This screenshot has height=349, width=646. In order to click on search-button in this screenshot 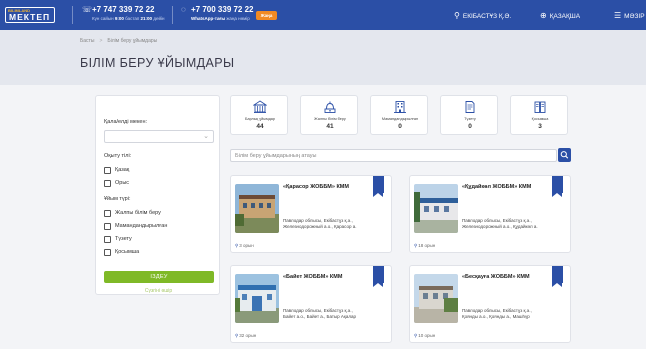, I will do `click(564, 155)`.